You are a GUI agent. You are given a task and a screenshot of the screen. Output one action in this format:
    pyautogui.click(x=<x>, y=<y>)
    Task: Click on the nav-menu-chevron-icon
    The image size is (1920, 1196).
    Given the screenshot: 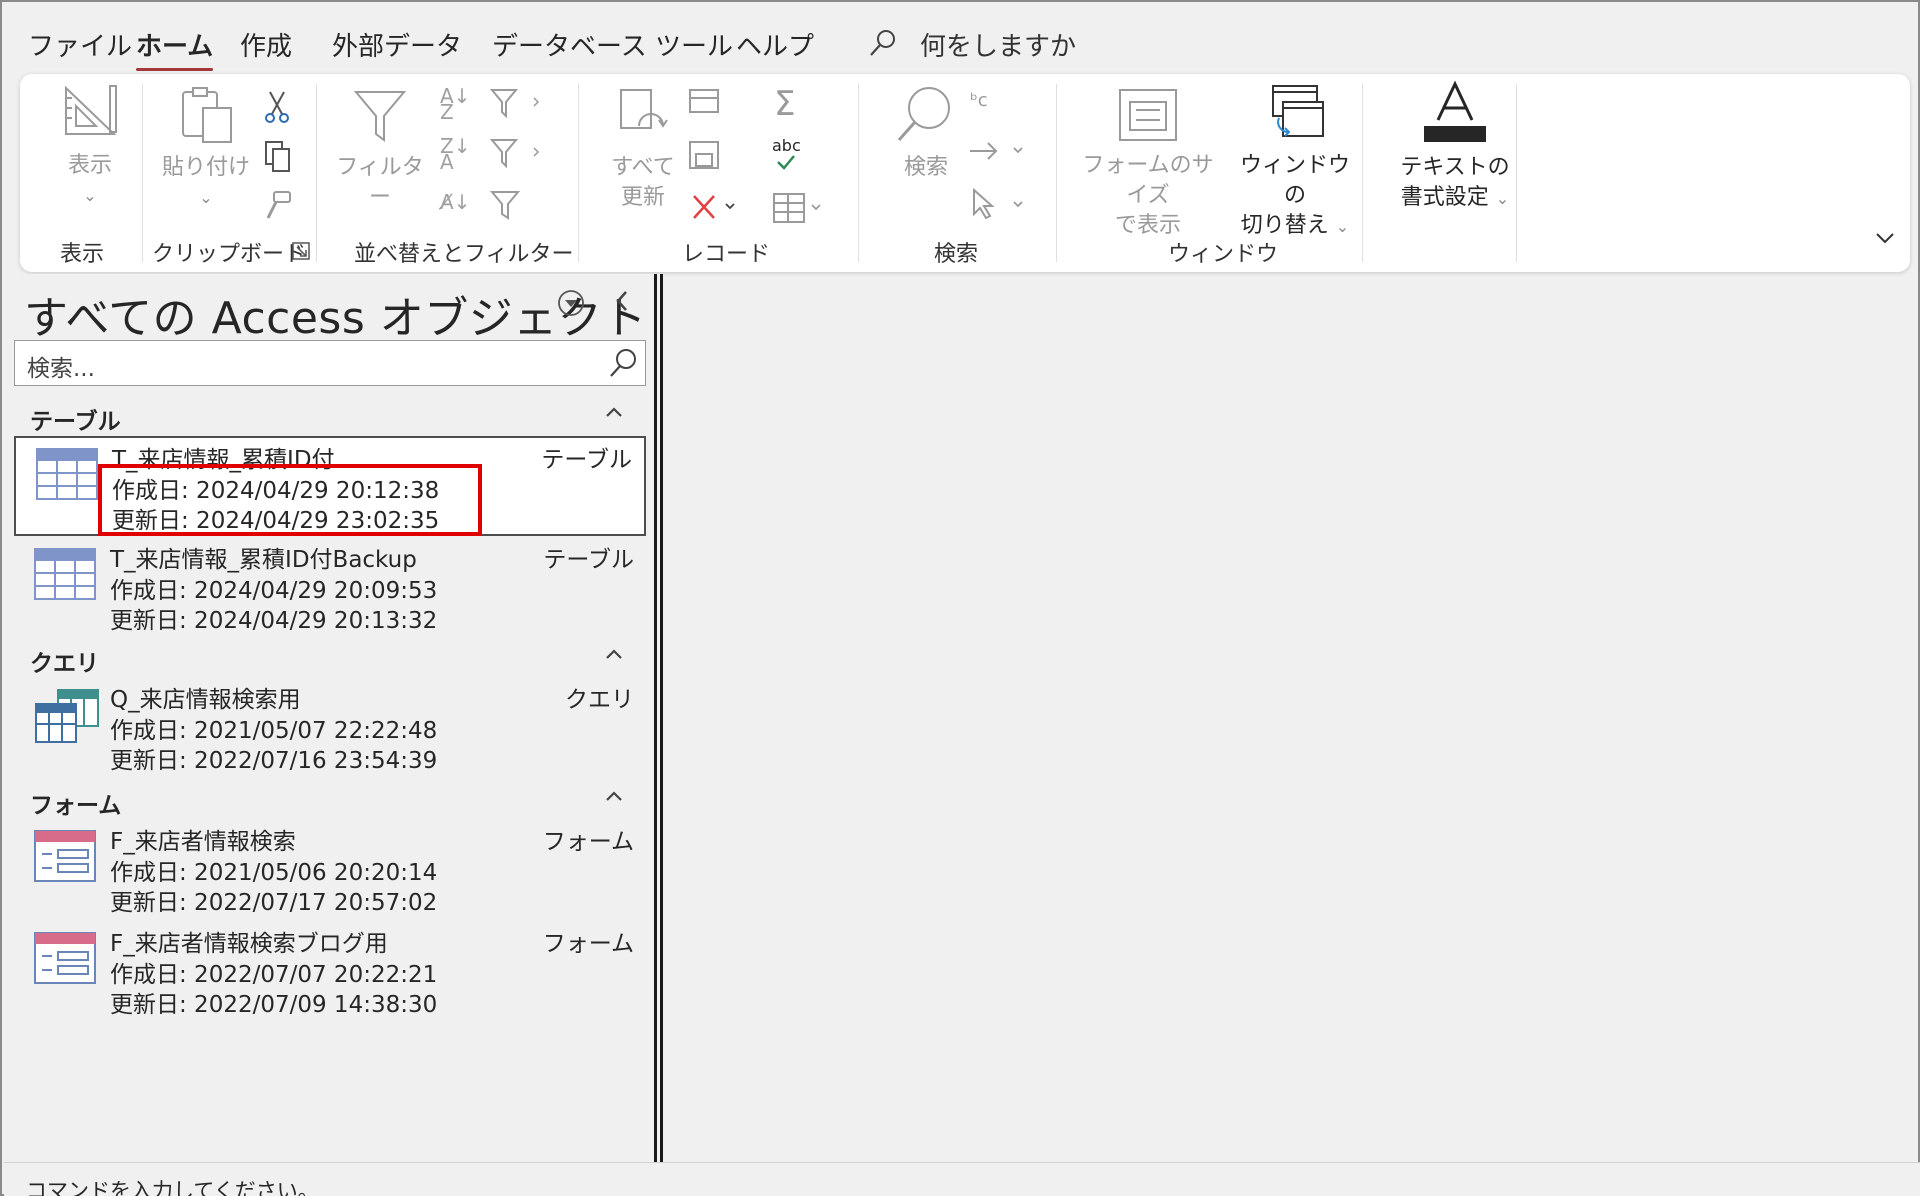 What is the action you would take?
    pyautogui.click(x=571, y=305)
    